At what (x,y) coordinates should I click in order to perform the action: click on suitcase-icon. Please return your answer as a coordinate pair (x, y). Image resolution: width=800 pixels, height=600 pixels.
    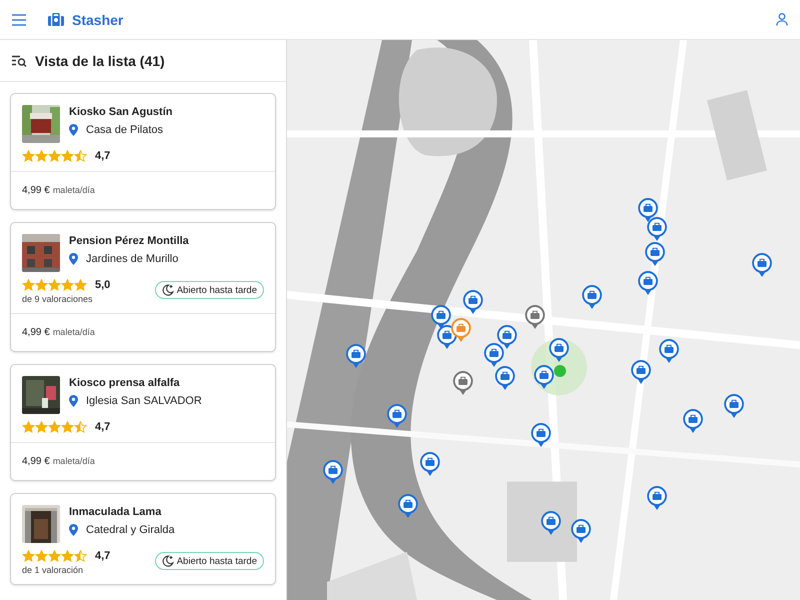
    Looking at the image, I should click on (56, 19).